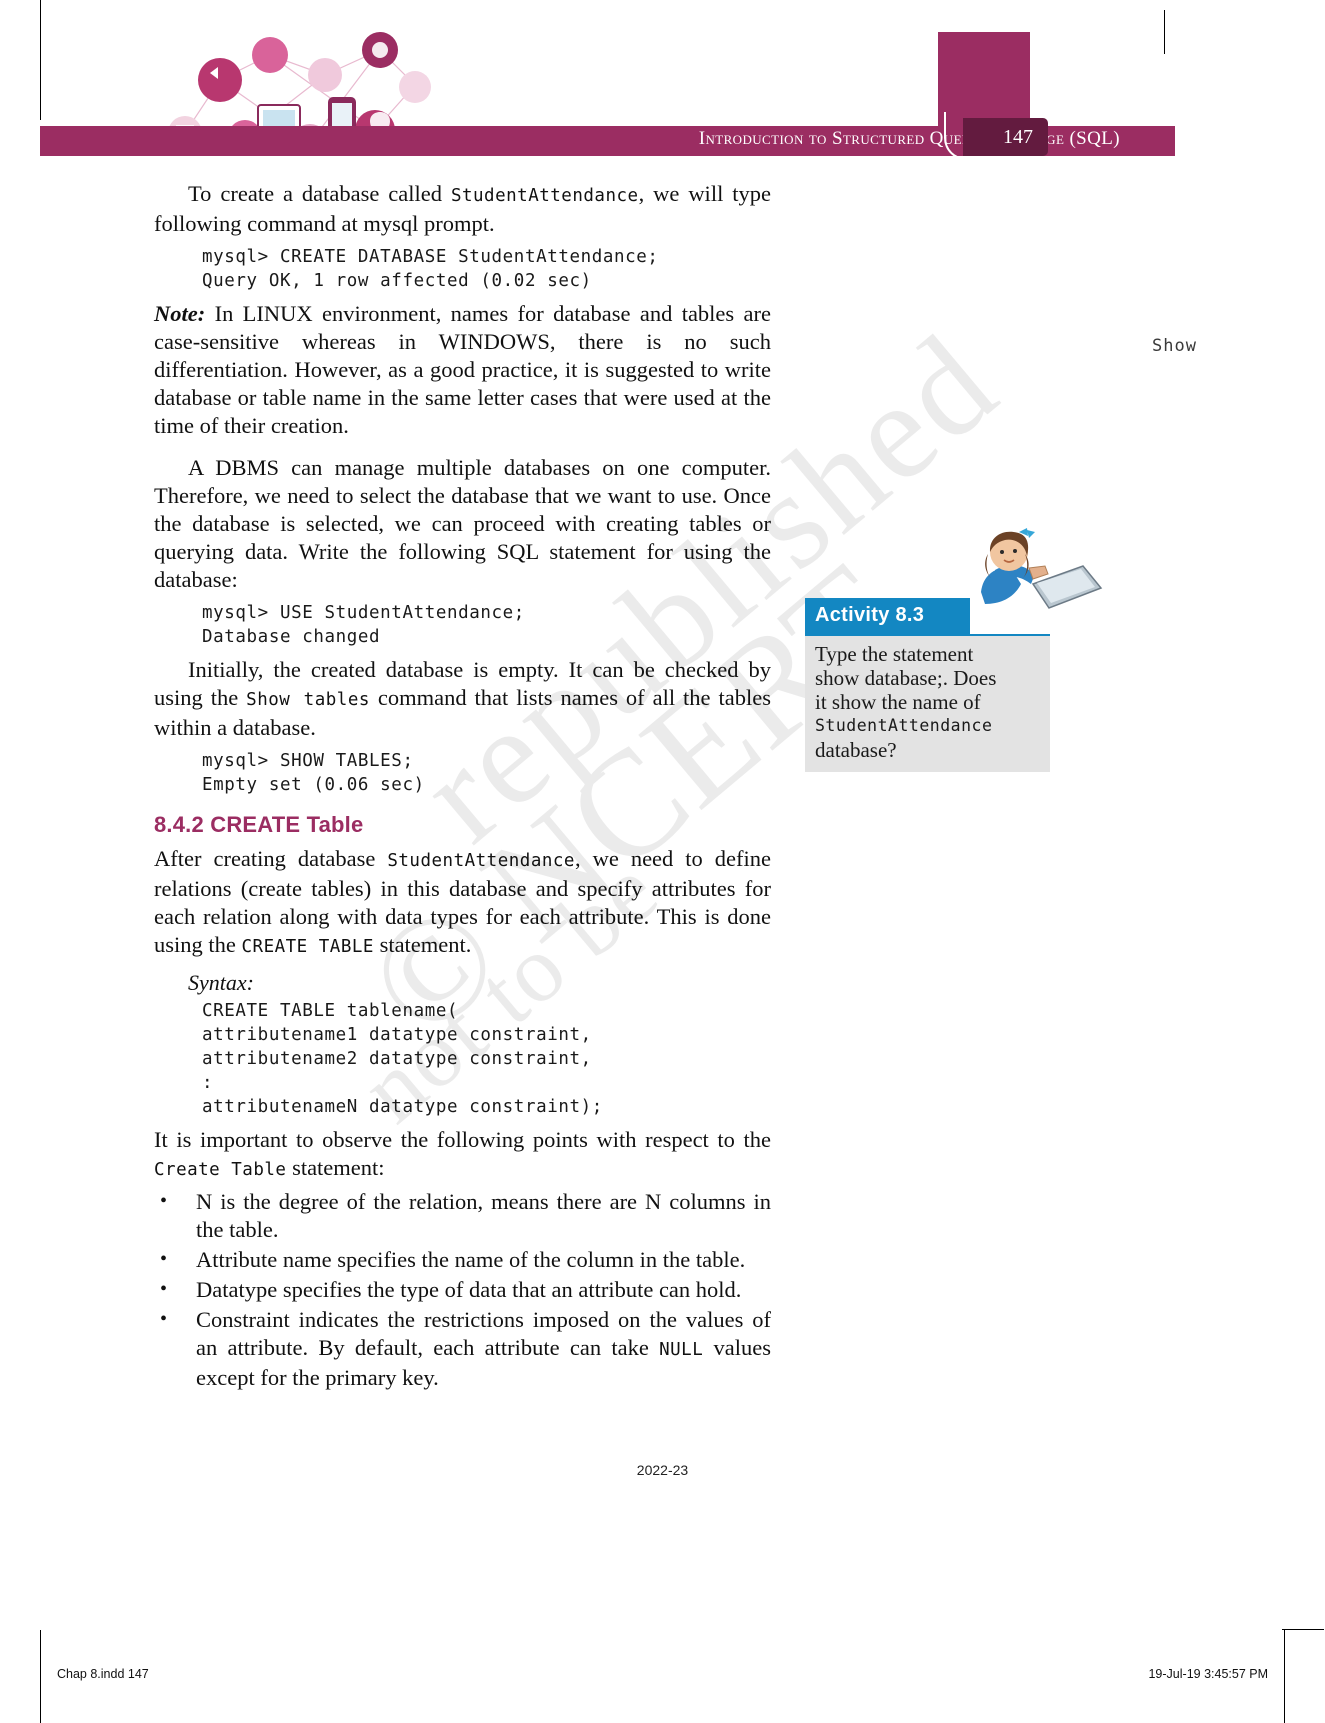 The image size is (1325, 1723). I want to click on para1-code: StudentAttendance, so click(544, 196).